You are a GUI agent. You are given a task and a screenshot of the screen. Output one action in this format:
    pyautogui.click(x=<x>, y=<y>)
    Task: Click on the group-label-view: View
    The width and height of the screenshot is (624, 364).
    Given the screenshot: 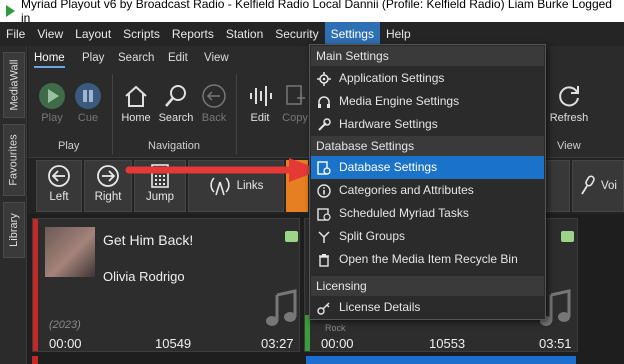 What is the action you would take?
    pyautogui.click(x=569, y=146)
    